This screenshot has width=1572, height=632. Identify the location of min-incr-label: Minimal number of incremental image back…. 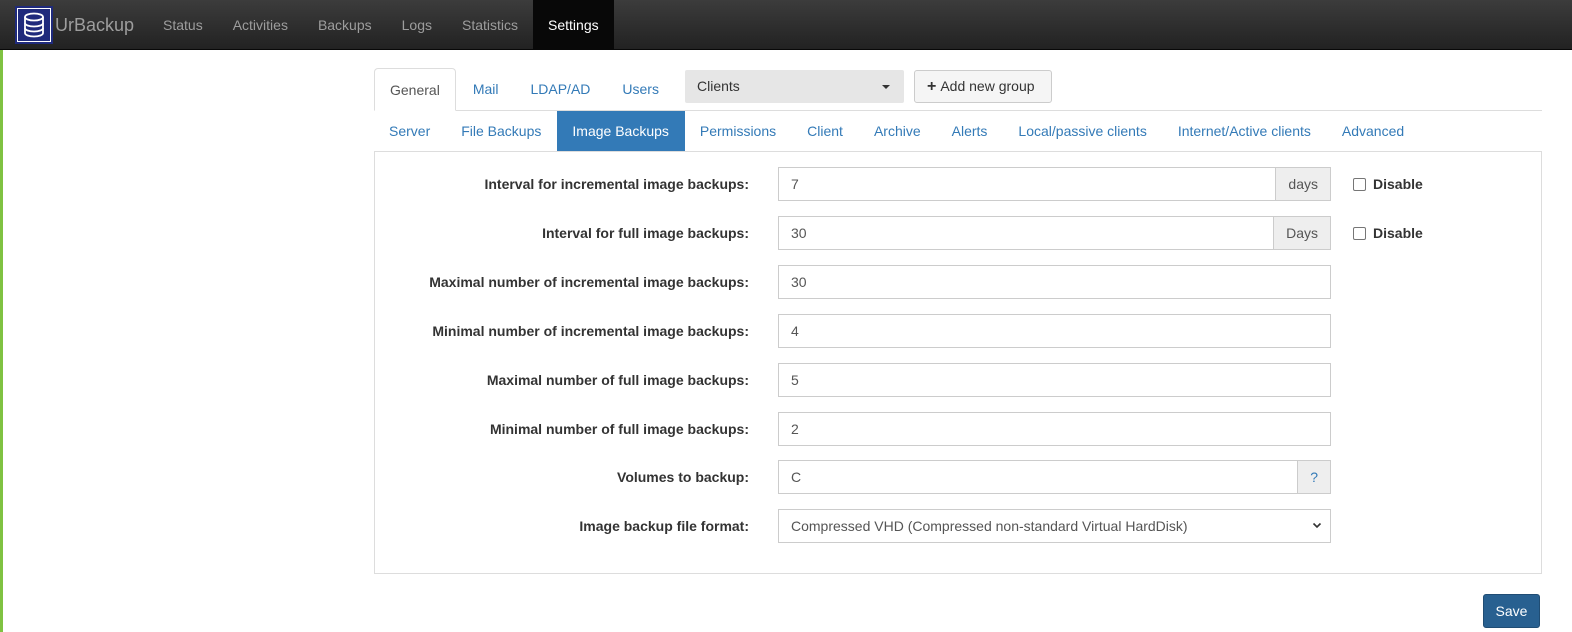
(590, 331).